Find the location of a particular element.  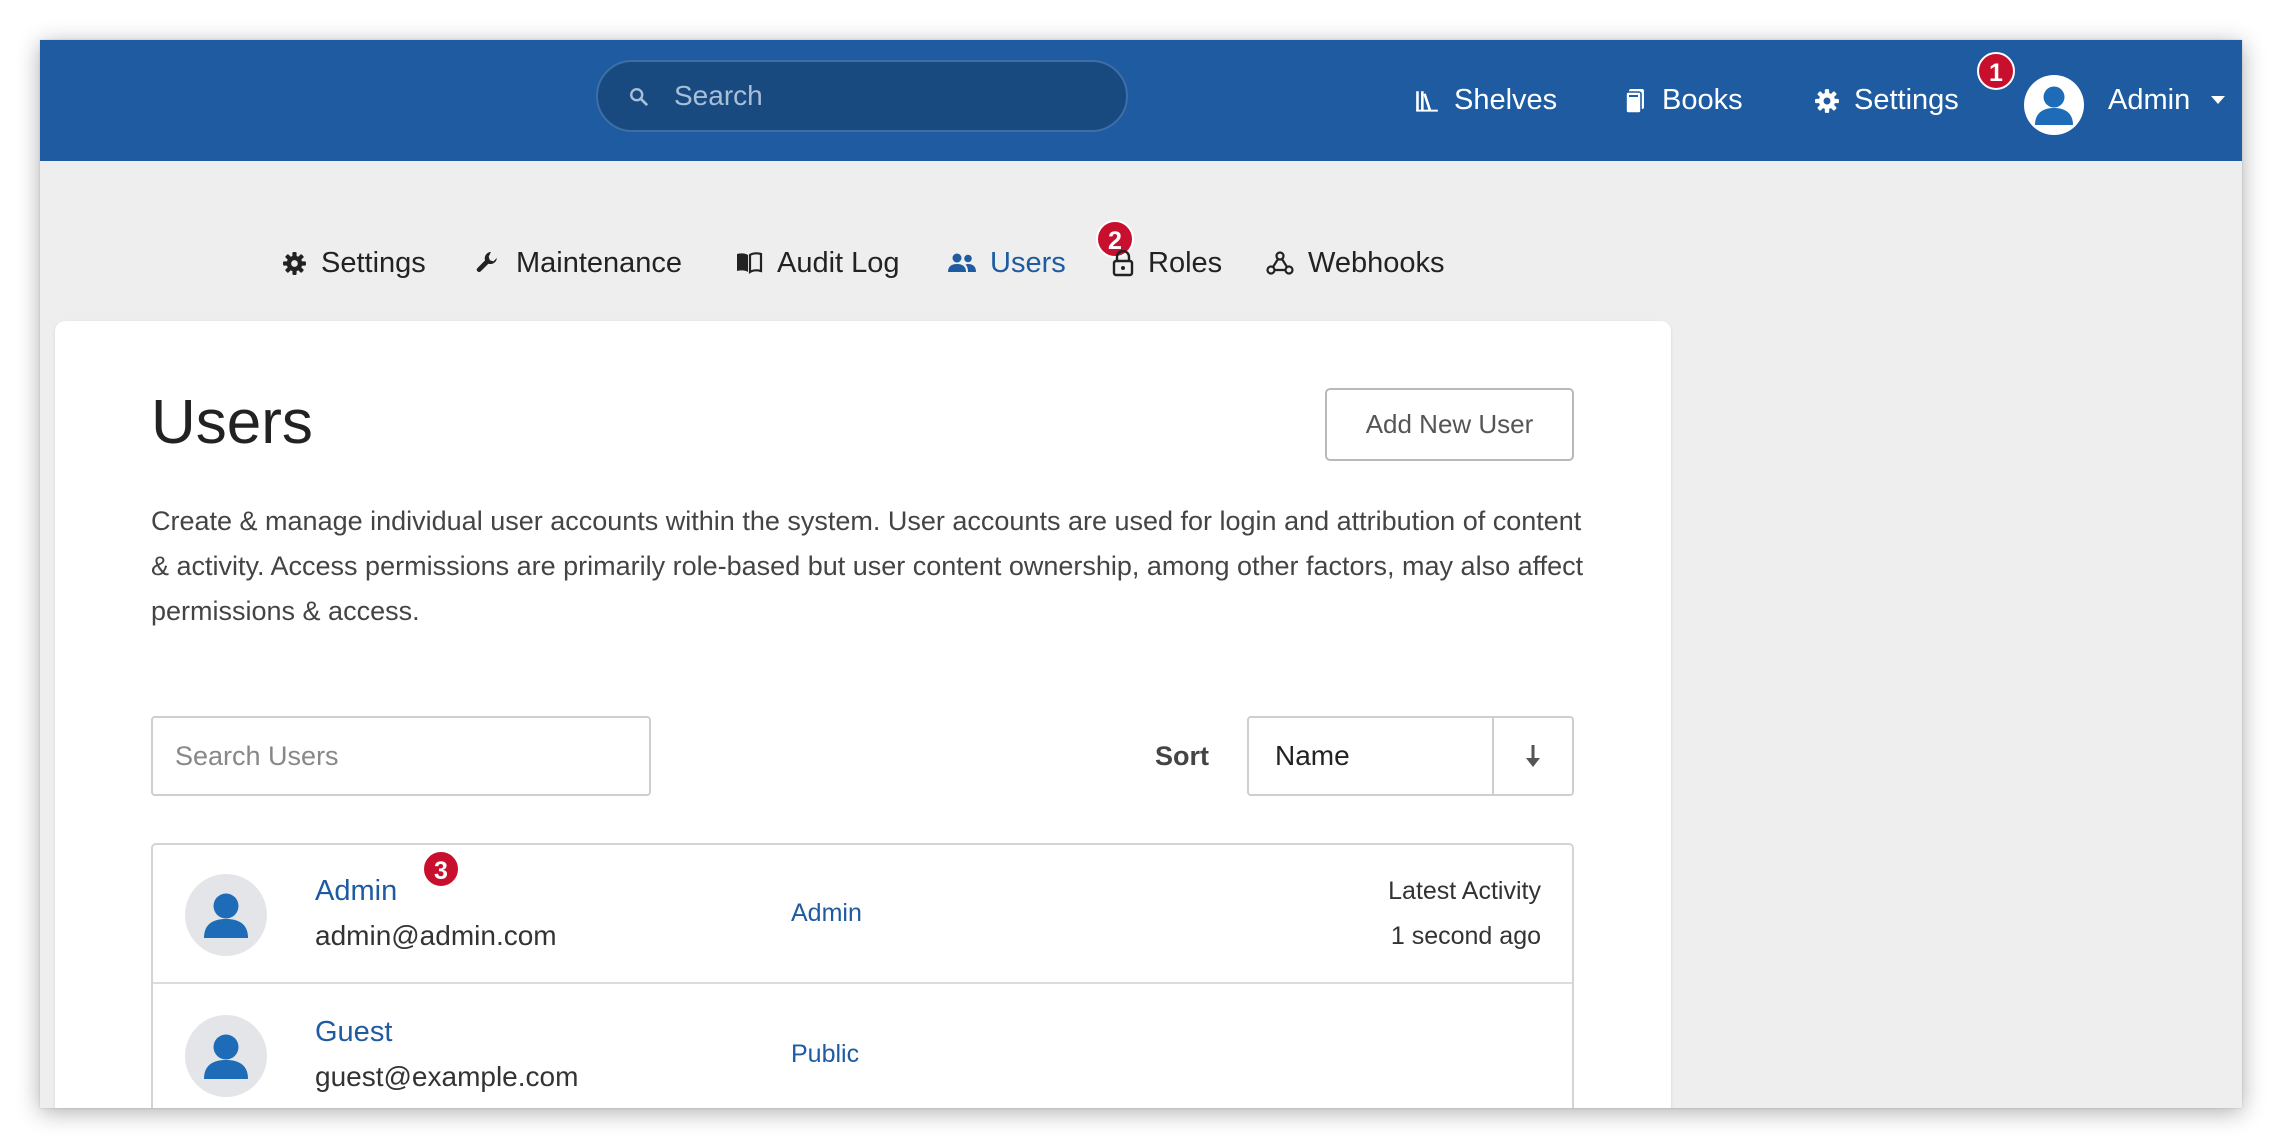

user-role-link: Admin is located at coordinates (826, 913).